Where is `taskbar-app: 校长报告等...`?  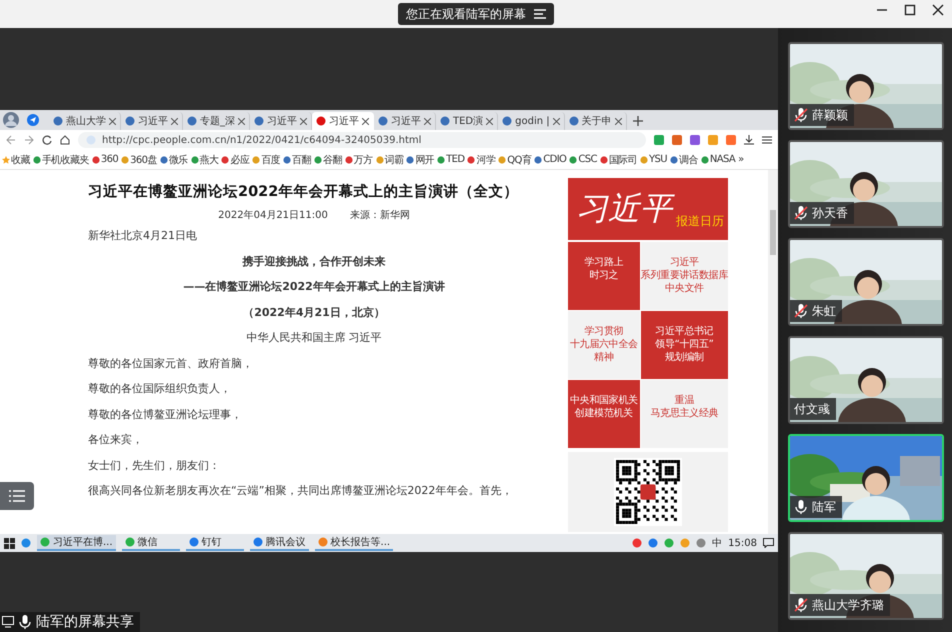 taskbar-app: 校长报告等... is located at coordinates (354, 543).